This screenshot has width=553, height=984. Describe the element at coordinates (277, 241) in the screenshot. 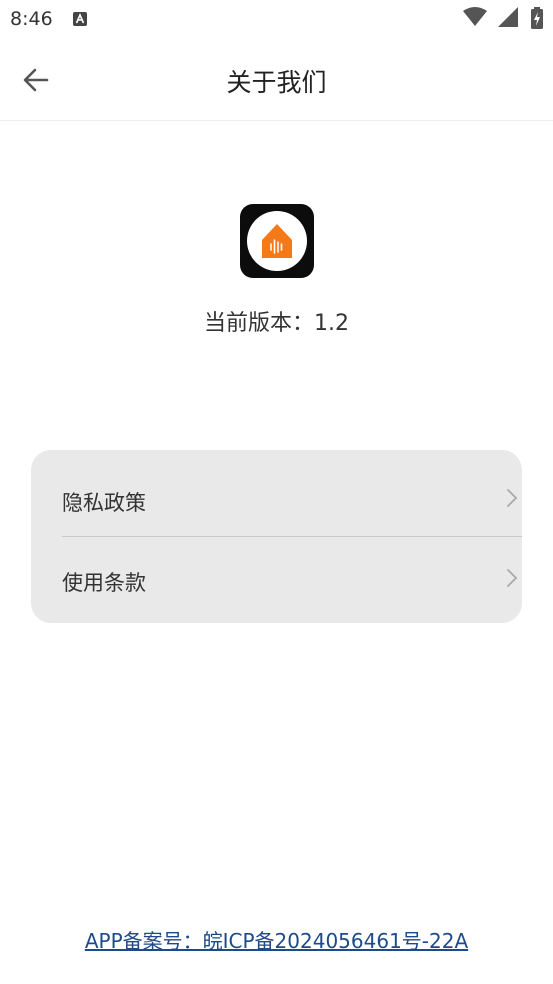

I see `app-logo-icon` at that location.